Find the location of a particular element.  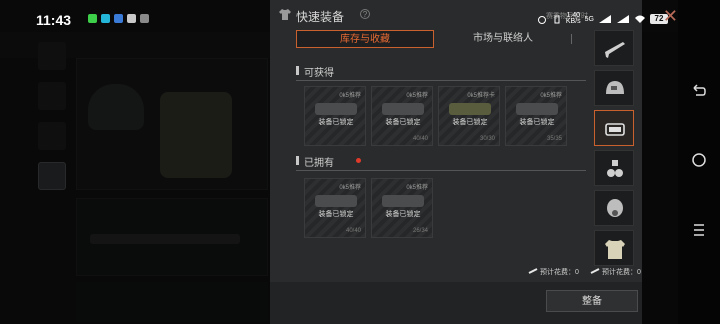

back-icon is located at coordinates (699, 90).